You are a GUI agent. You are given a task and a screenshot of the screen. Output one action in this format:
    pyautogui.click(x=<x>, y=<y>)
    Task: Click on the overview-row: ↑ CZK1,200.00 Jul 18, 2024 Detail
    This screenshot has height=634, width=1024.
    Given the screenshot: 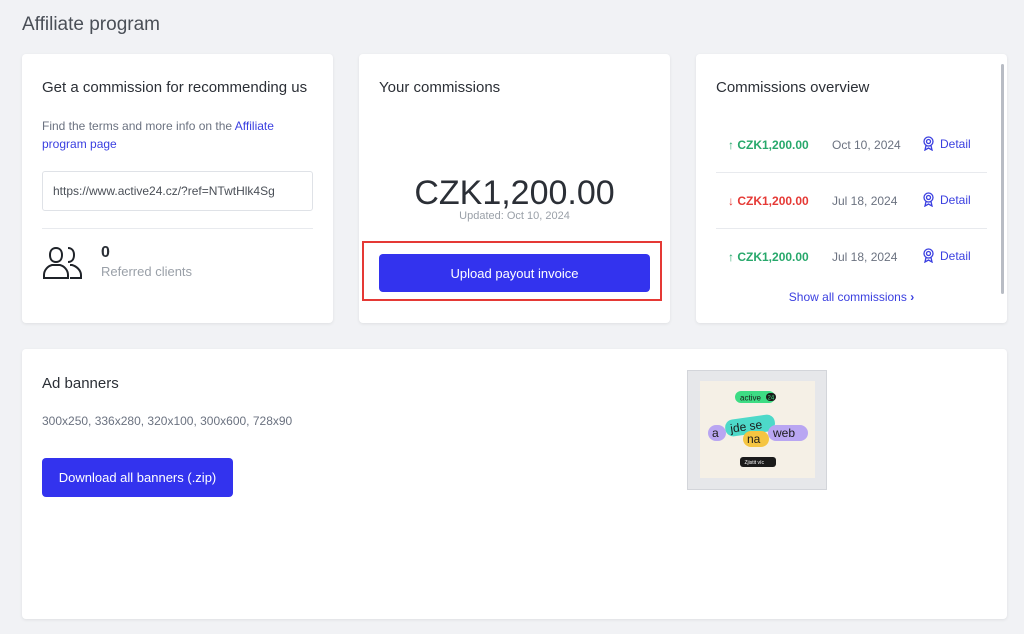 What is the action you would take?
    pyautogui.click(x=851, y=257)
    